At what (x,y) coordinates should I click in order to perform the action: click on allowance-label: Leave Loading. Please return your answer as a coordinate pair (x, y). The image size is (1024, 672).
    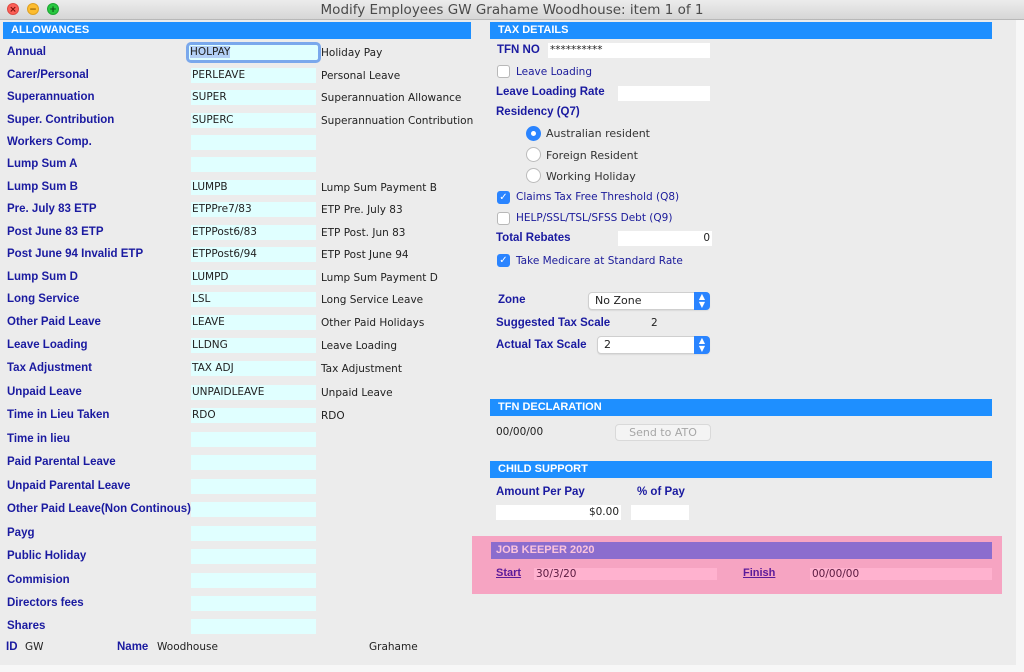
    Looking at the image, I should click on (47, 345).